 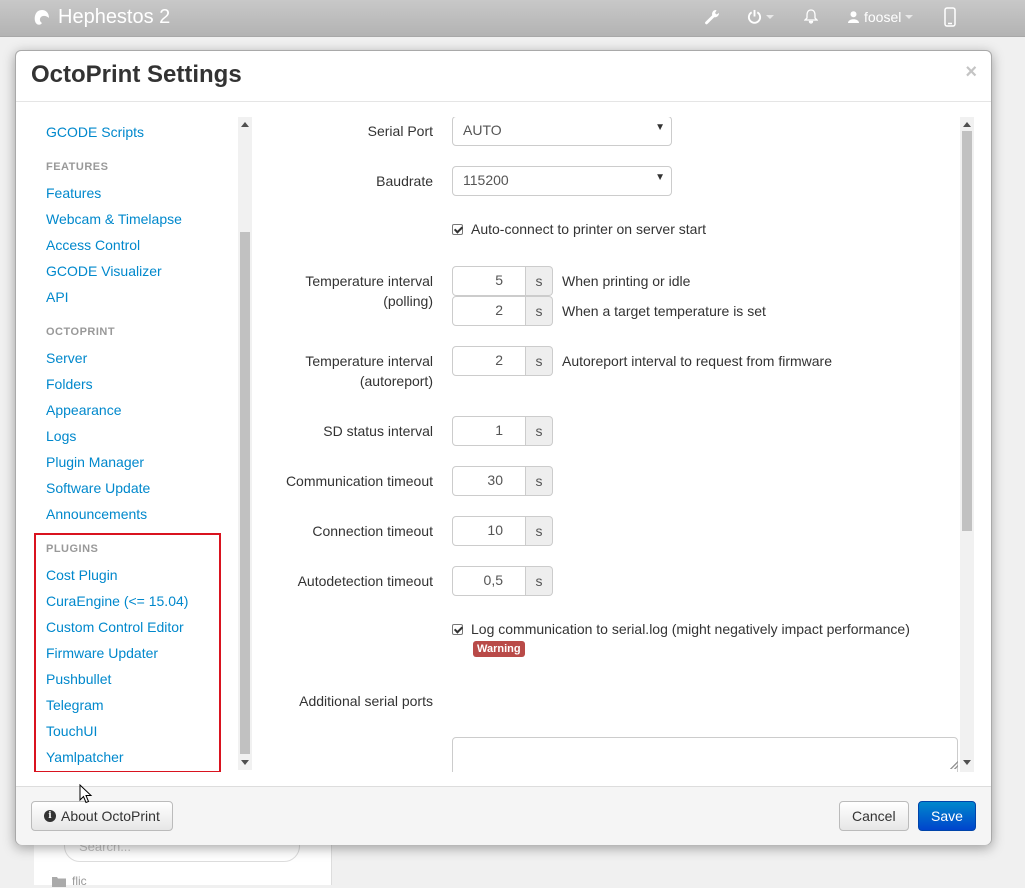 I want to click on resize-grip-icon, so click(x=954, y=765).